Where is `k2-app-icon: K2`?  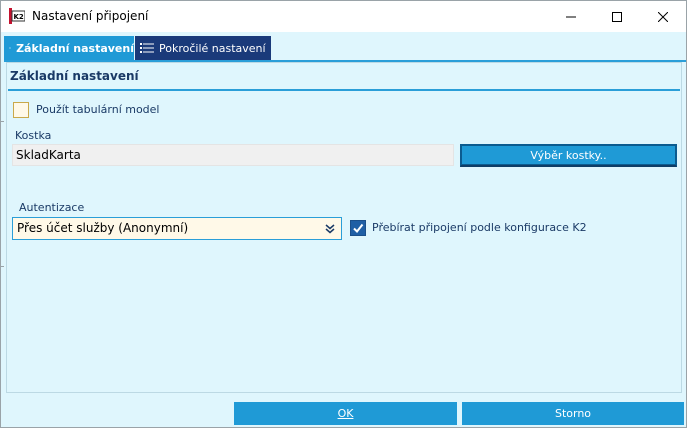 k2-app-icon: K2 is located at coordinates (17, 16).